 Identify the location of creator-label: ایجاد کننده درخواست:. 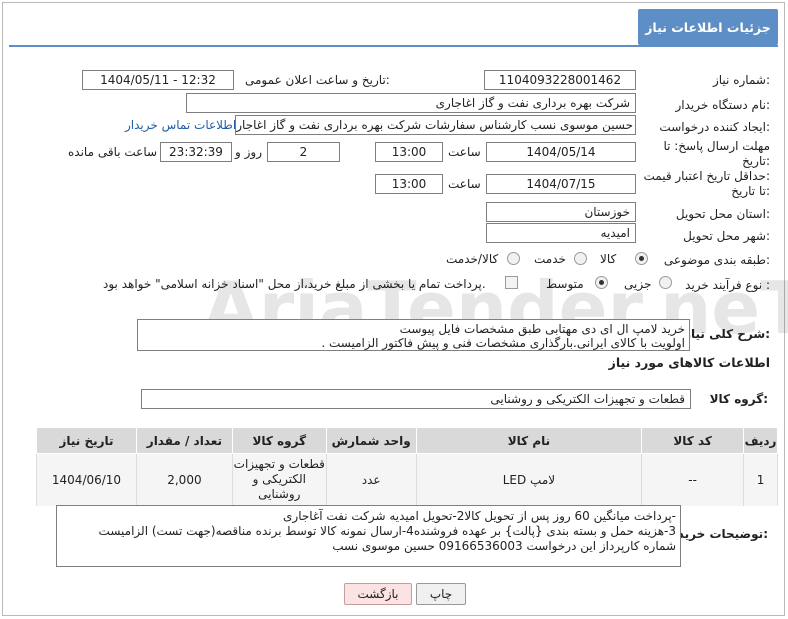
(714, 127).